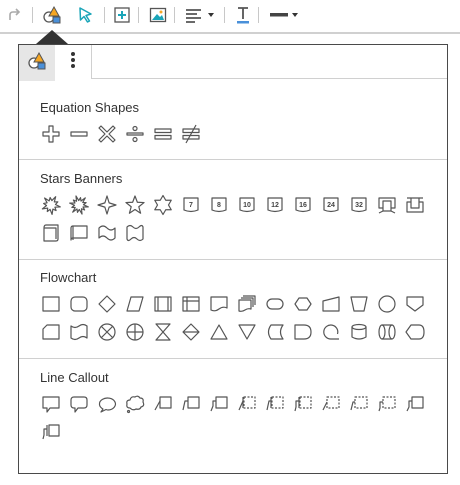  I want to click on shape-stored-data, so click(275, 332).